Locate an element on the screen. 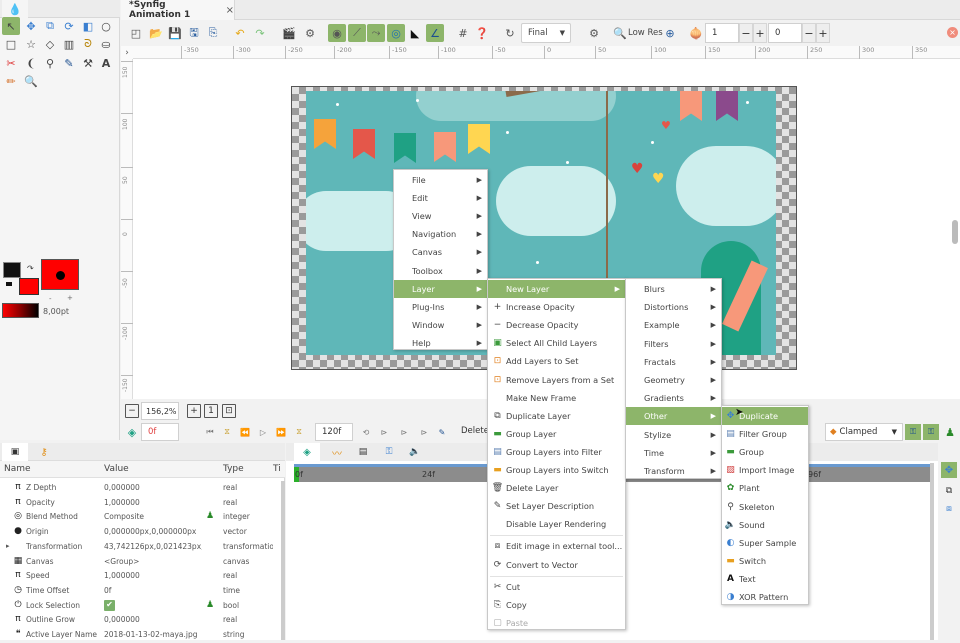 This screenshot has height=643, width=960. bone-tool-icon: ⚒ is located at coordinates (88, 63).